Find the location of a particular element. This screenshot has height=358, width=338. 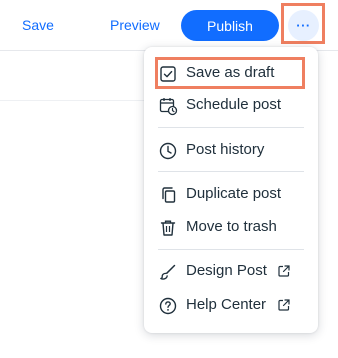

menu-item-label: Design Post is located at coordinates (226, 270).